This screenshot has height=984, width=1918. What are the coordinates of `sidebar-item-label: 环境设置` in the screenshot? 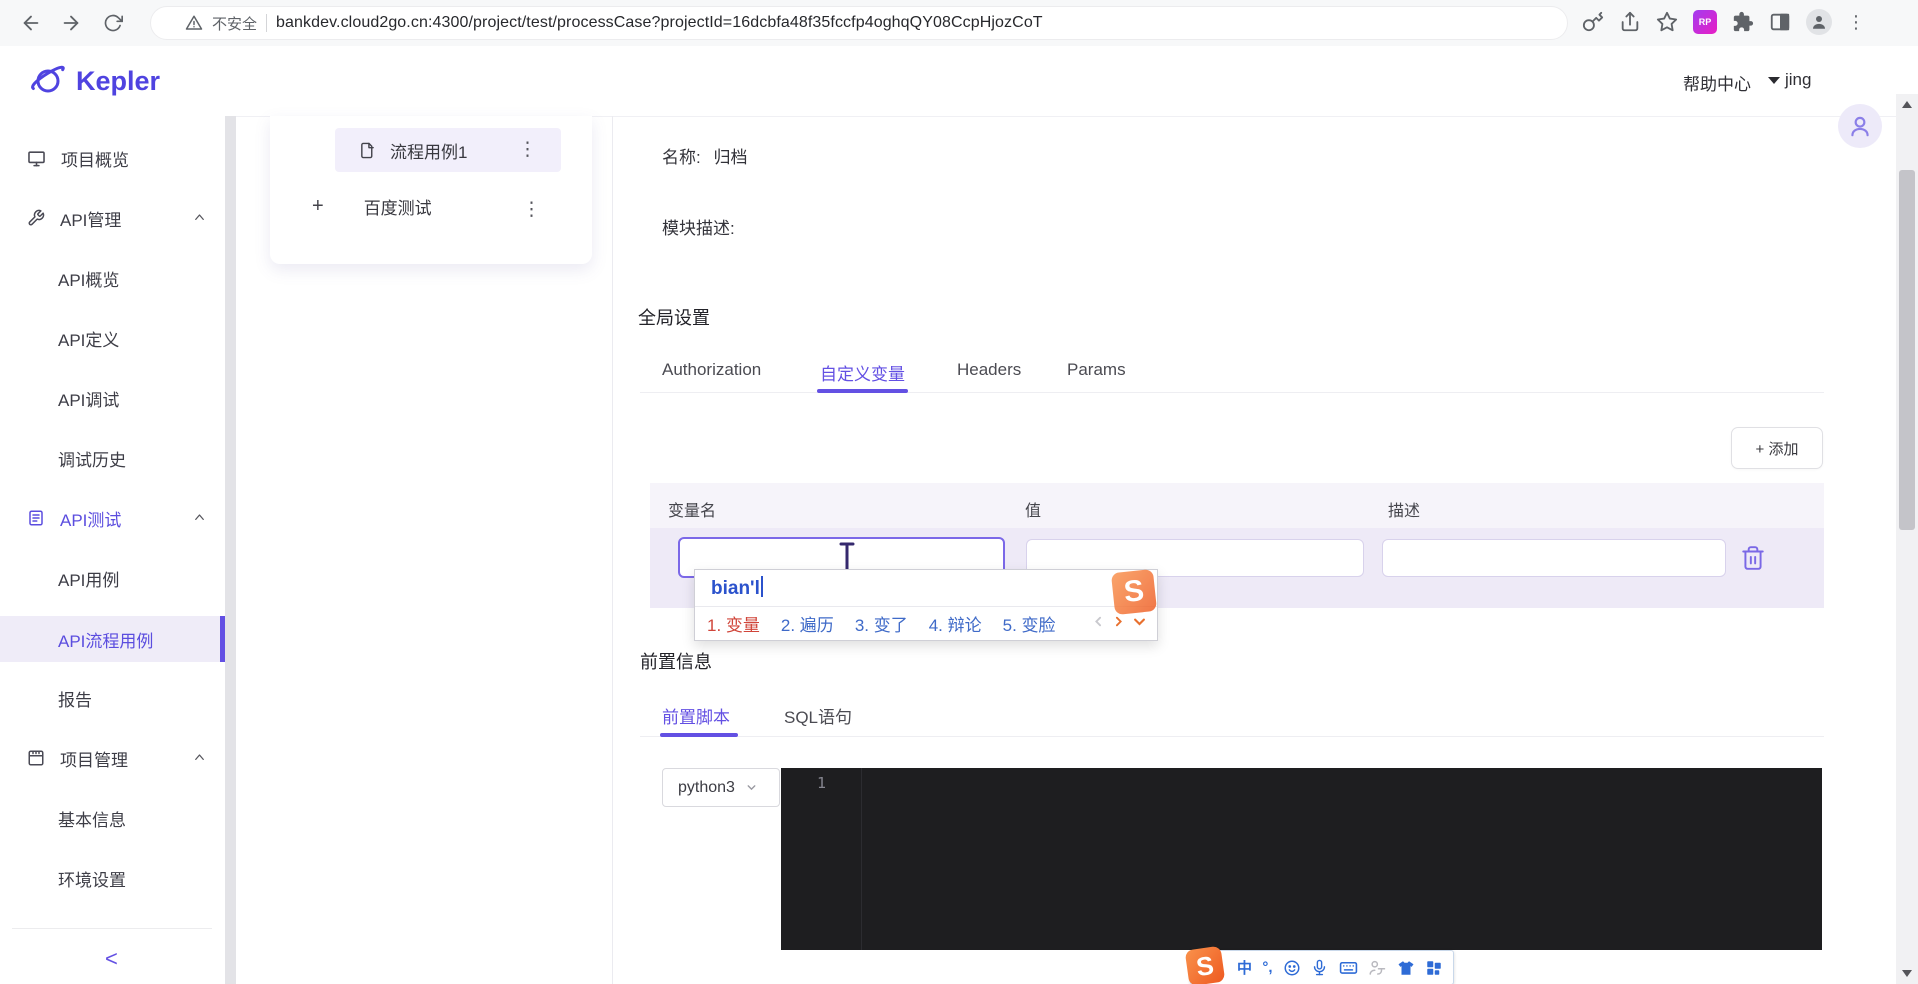 It's located at (92, 880).